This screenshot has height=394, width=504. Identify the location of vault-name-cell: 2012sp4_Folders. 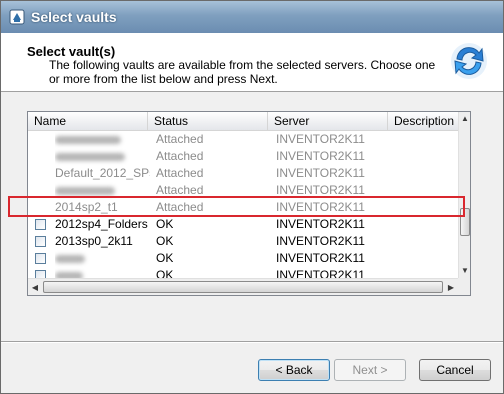
(101, 224).